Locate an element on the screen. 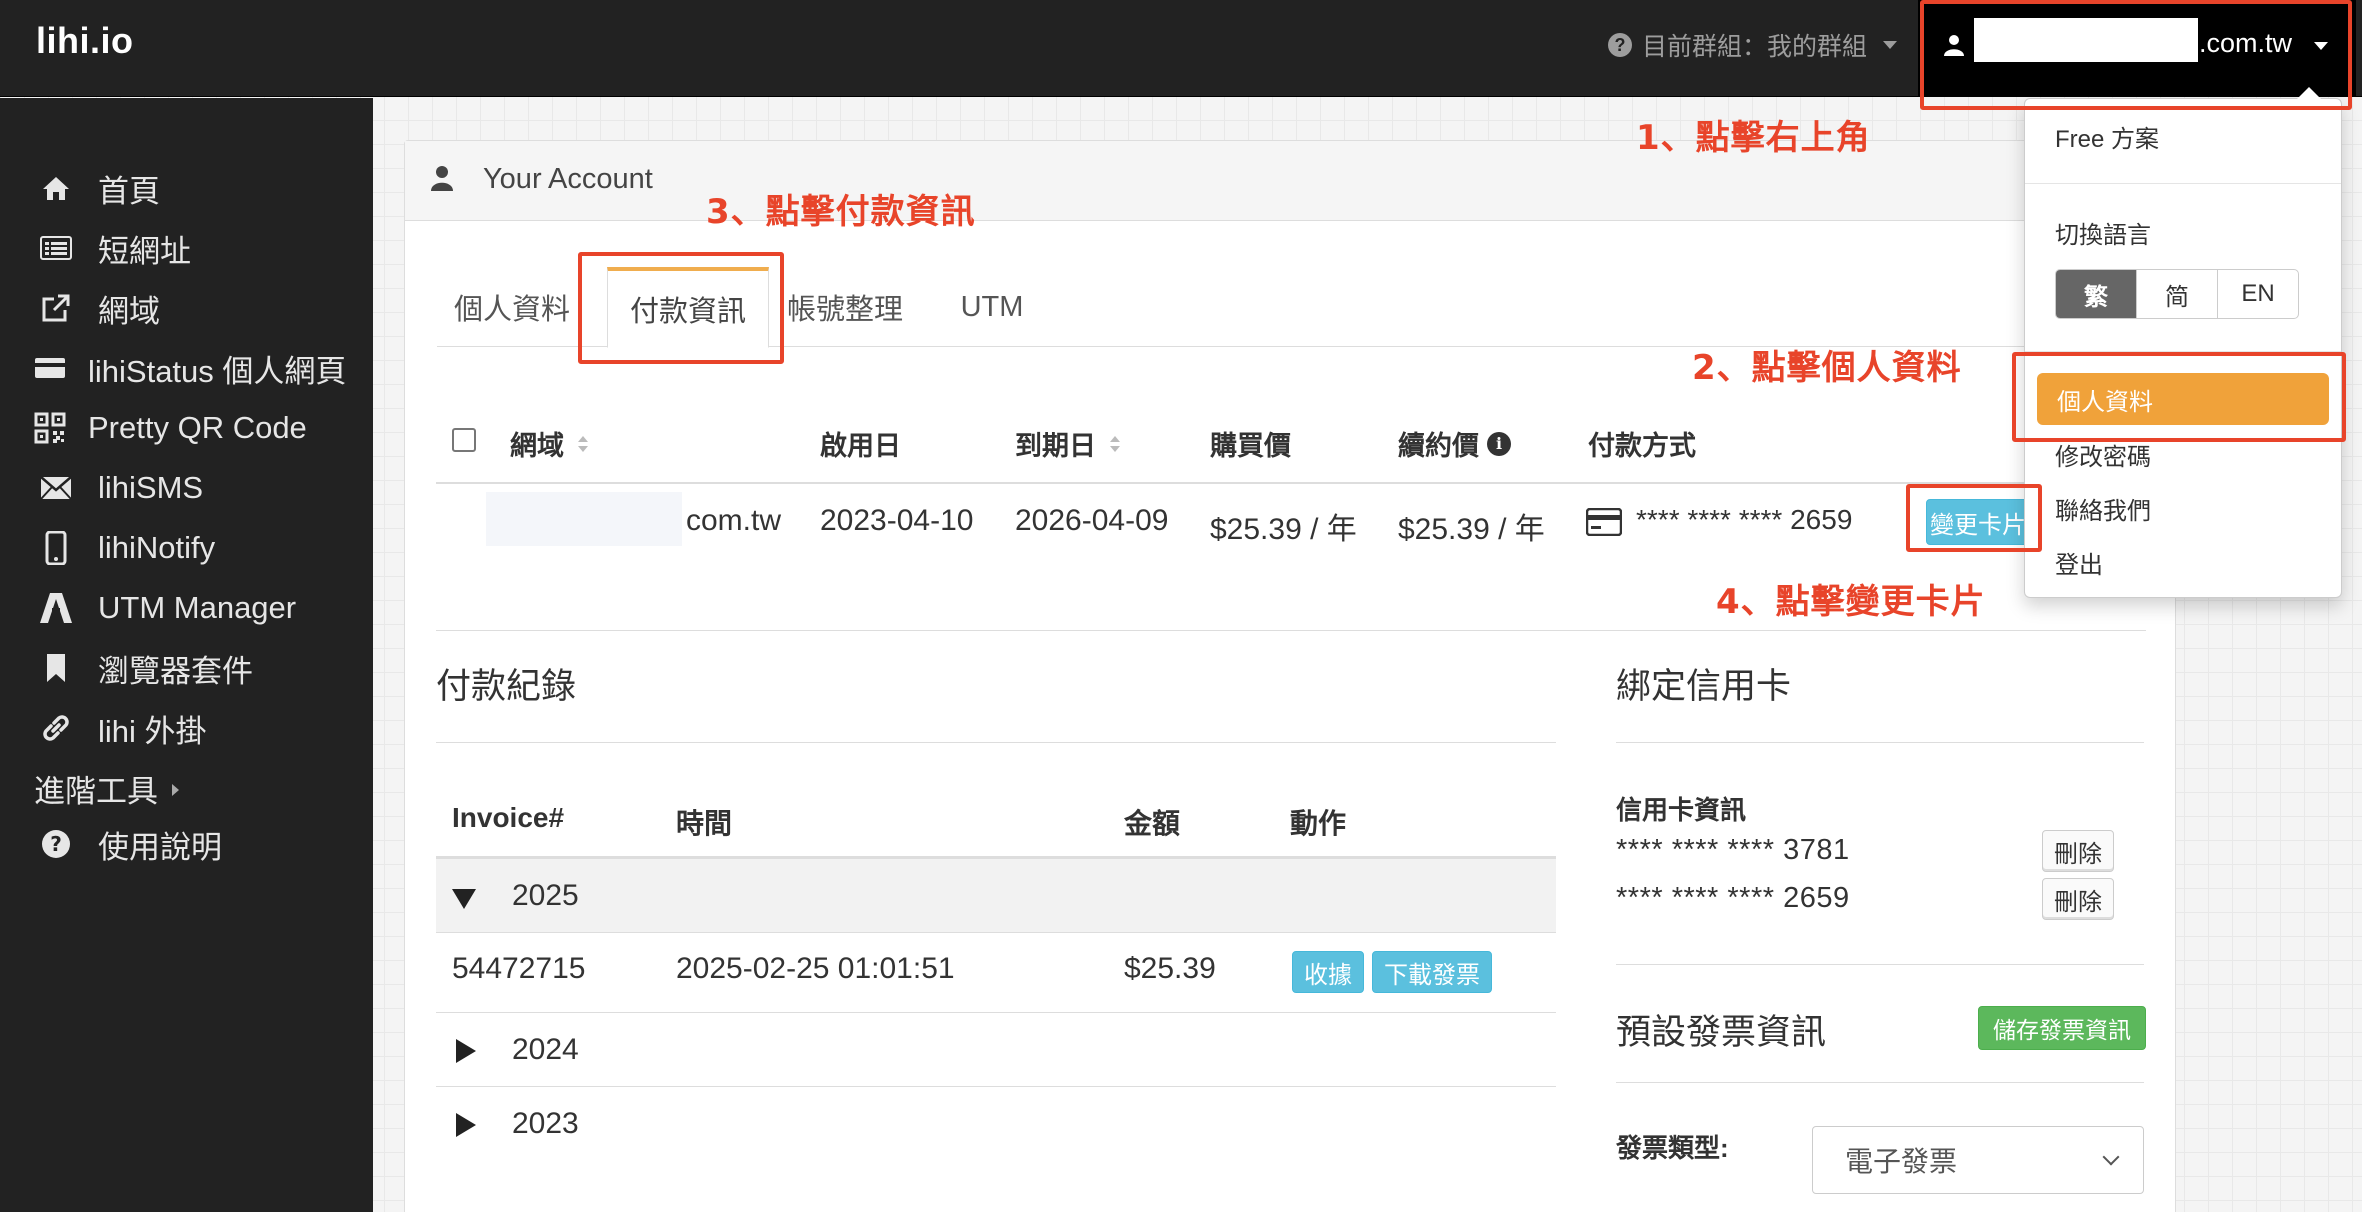  sidebar-item-lihistatus: lihiStatus 個人網頁 is located at coordinates (186, 368).